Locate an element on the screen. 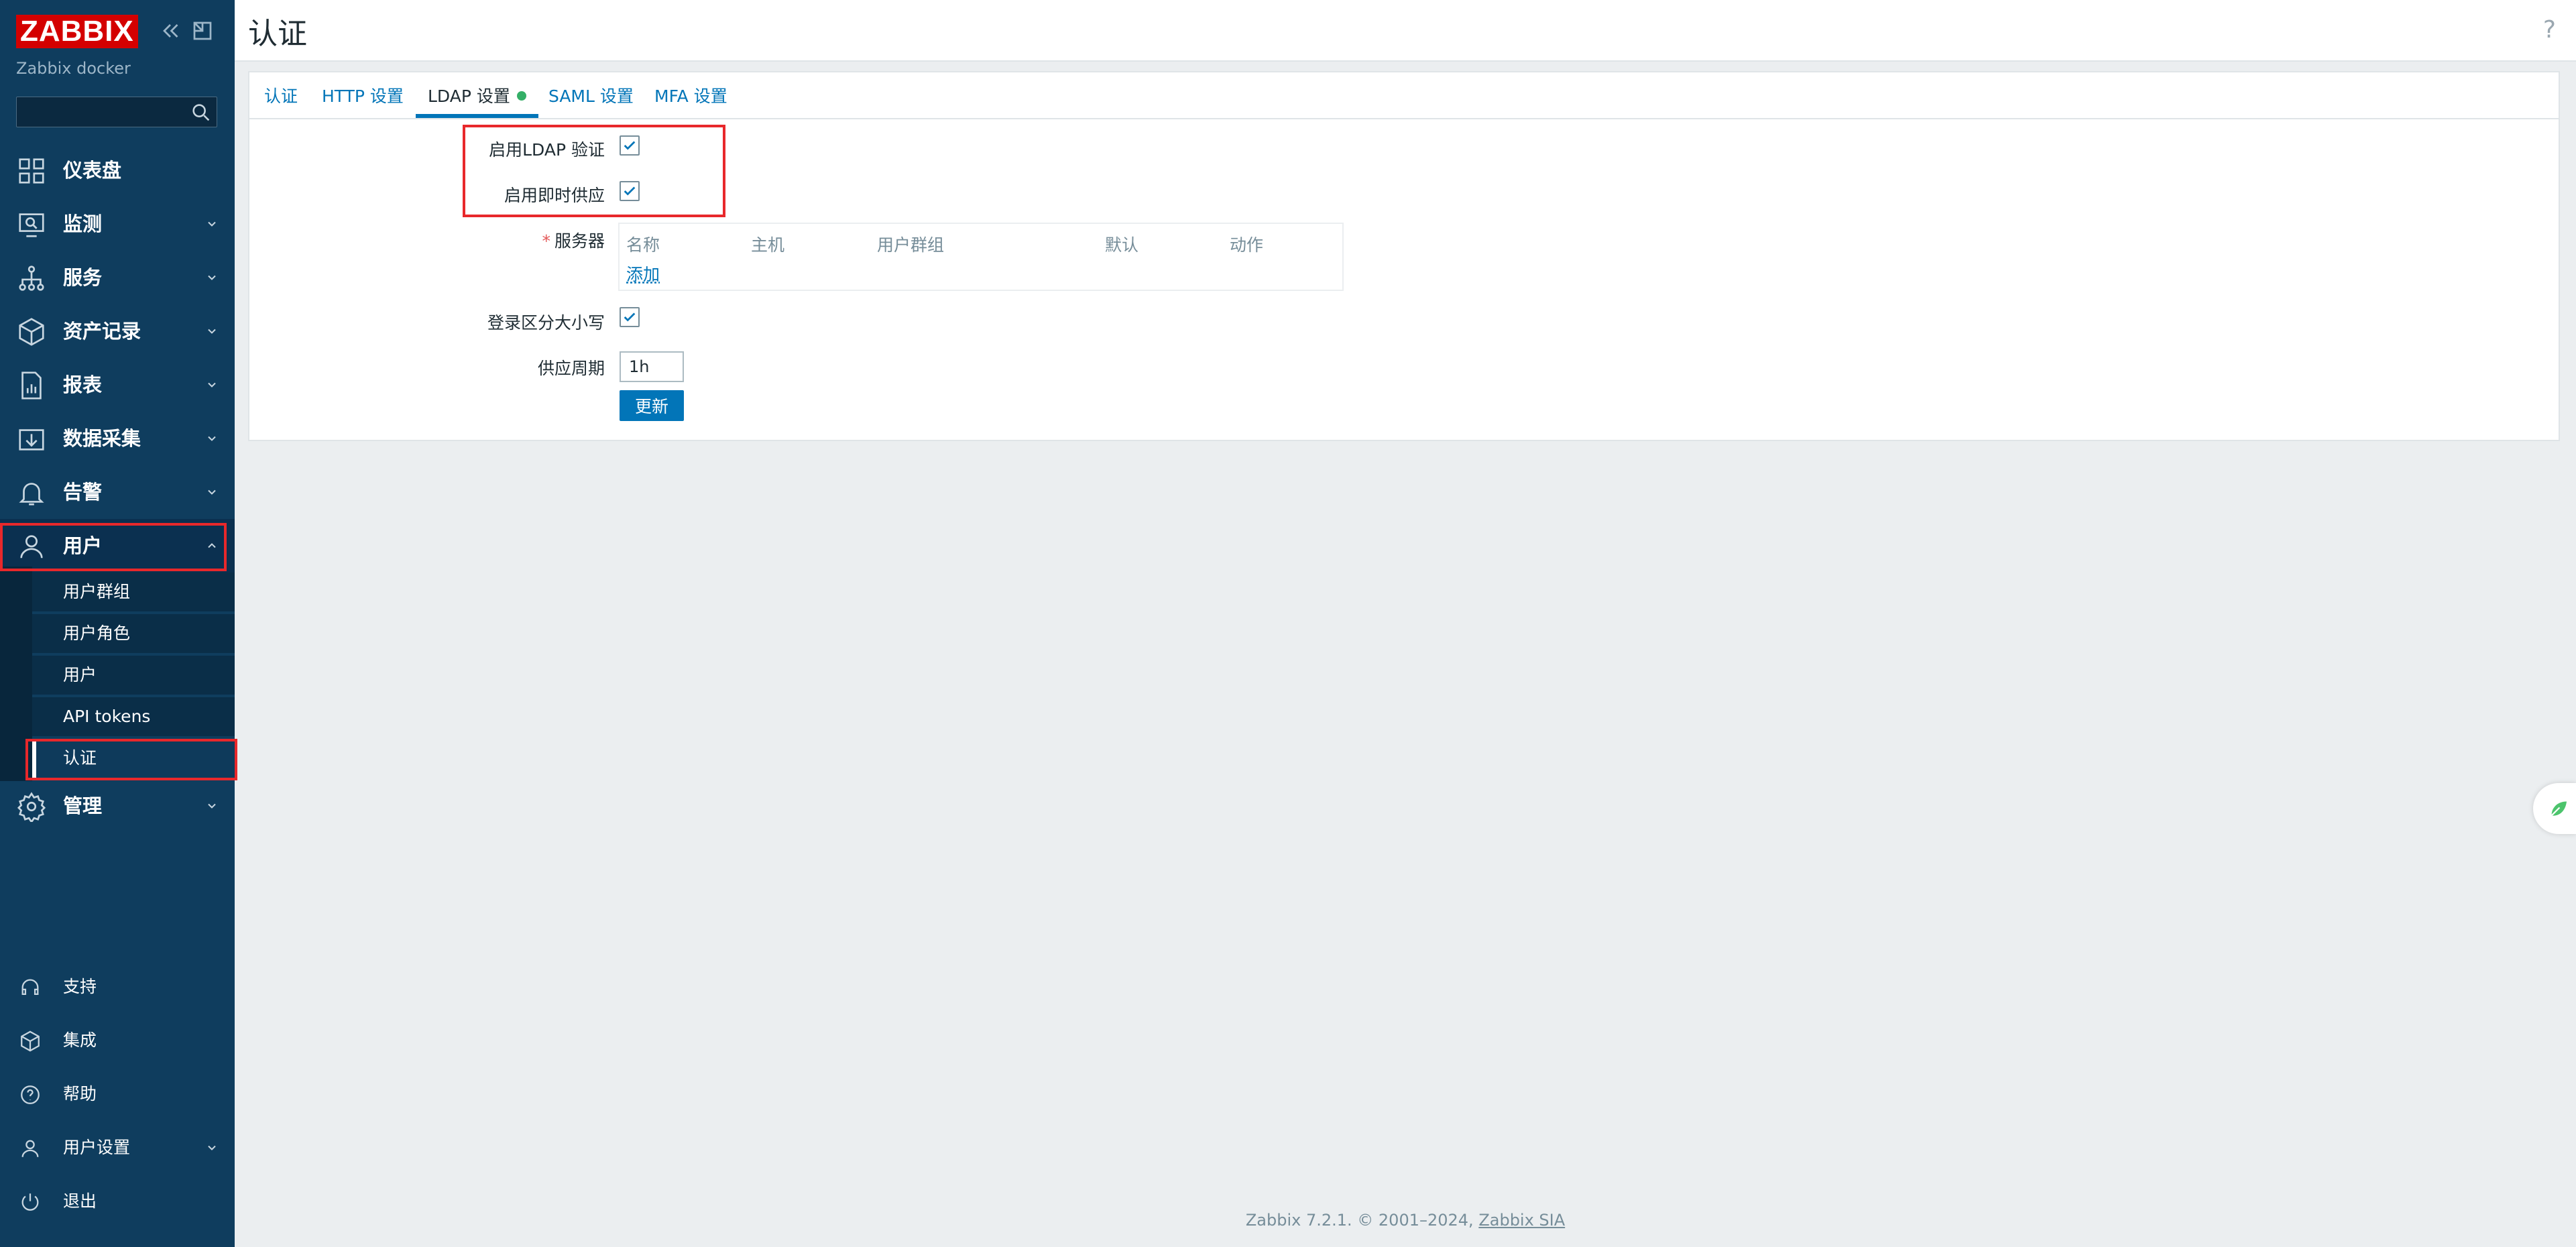  help-icon is located at coordinates (30, 1094).